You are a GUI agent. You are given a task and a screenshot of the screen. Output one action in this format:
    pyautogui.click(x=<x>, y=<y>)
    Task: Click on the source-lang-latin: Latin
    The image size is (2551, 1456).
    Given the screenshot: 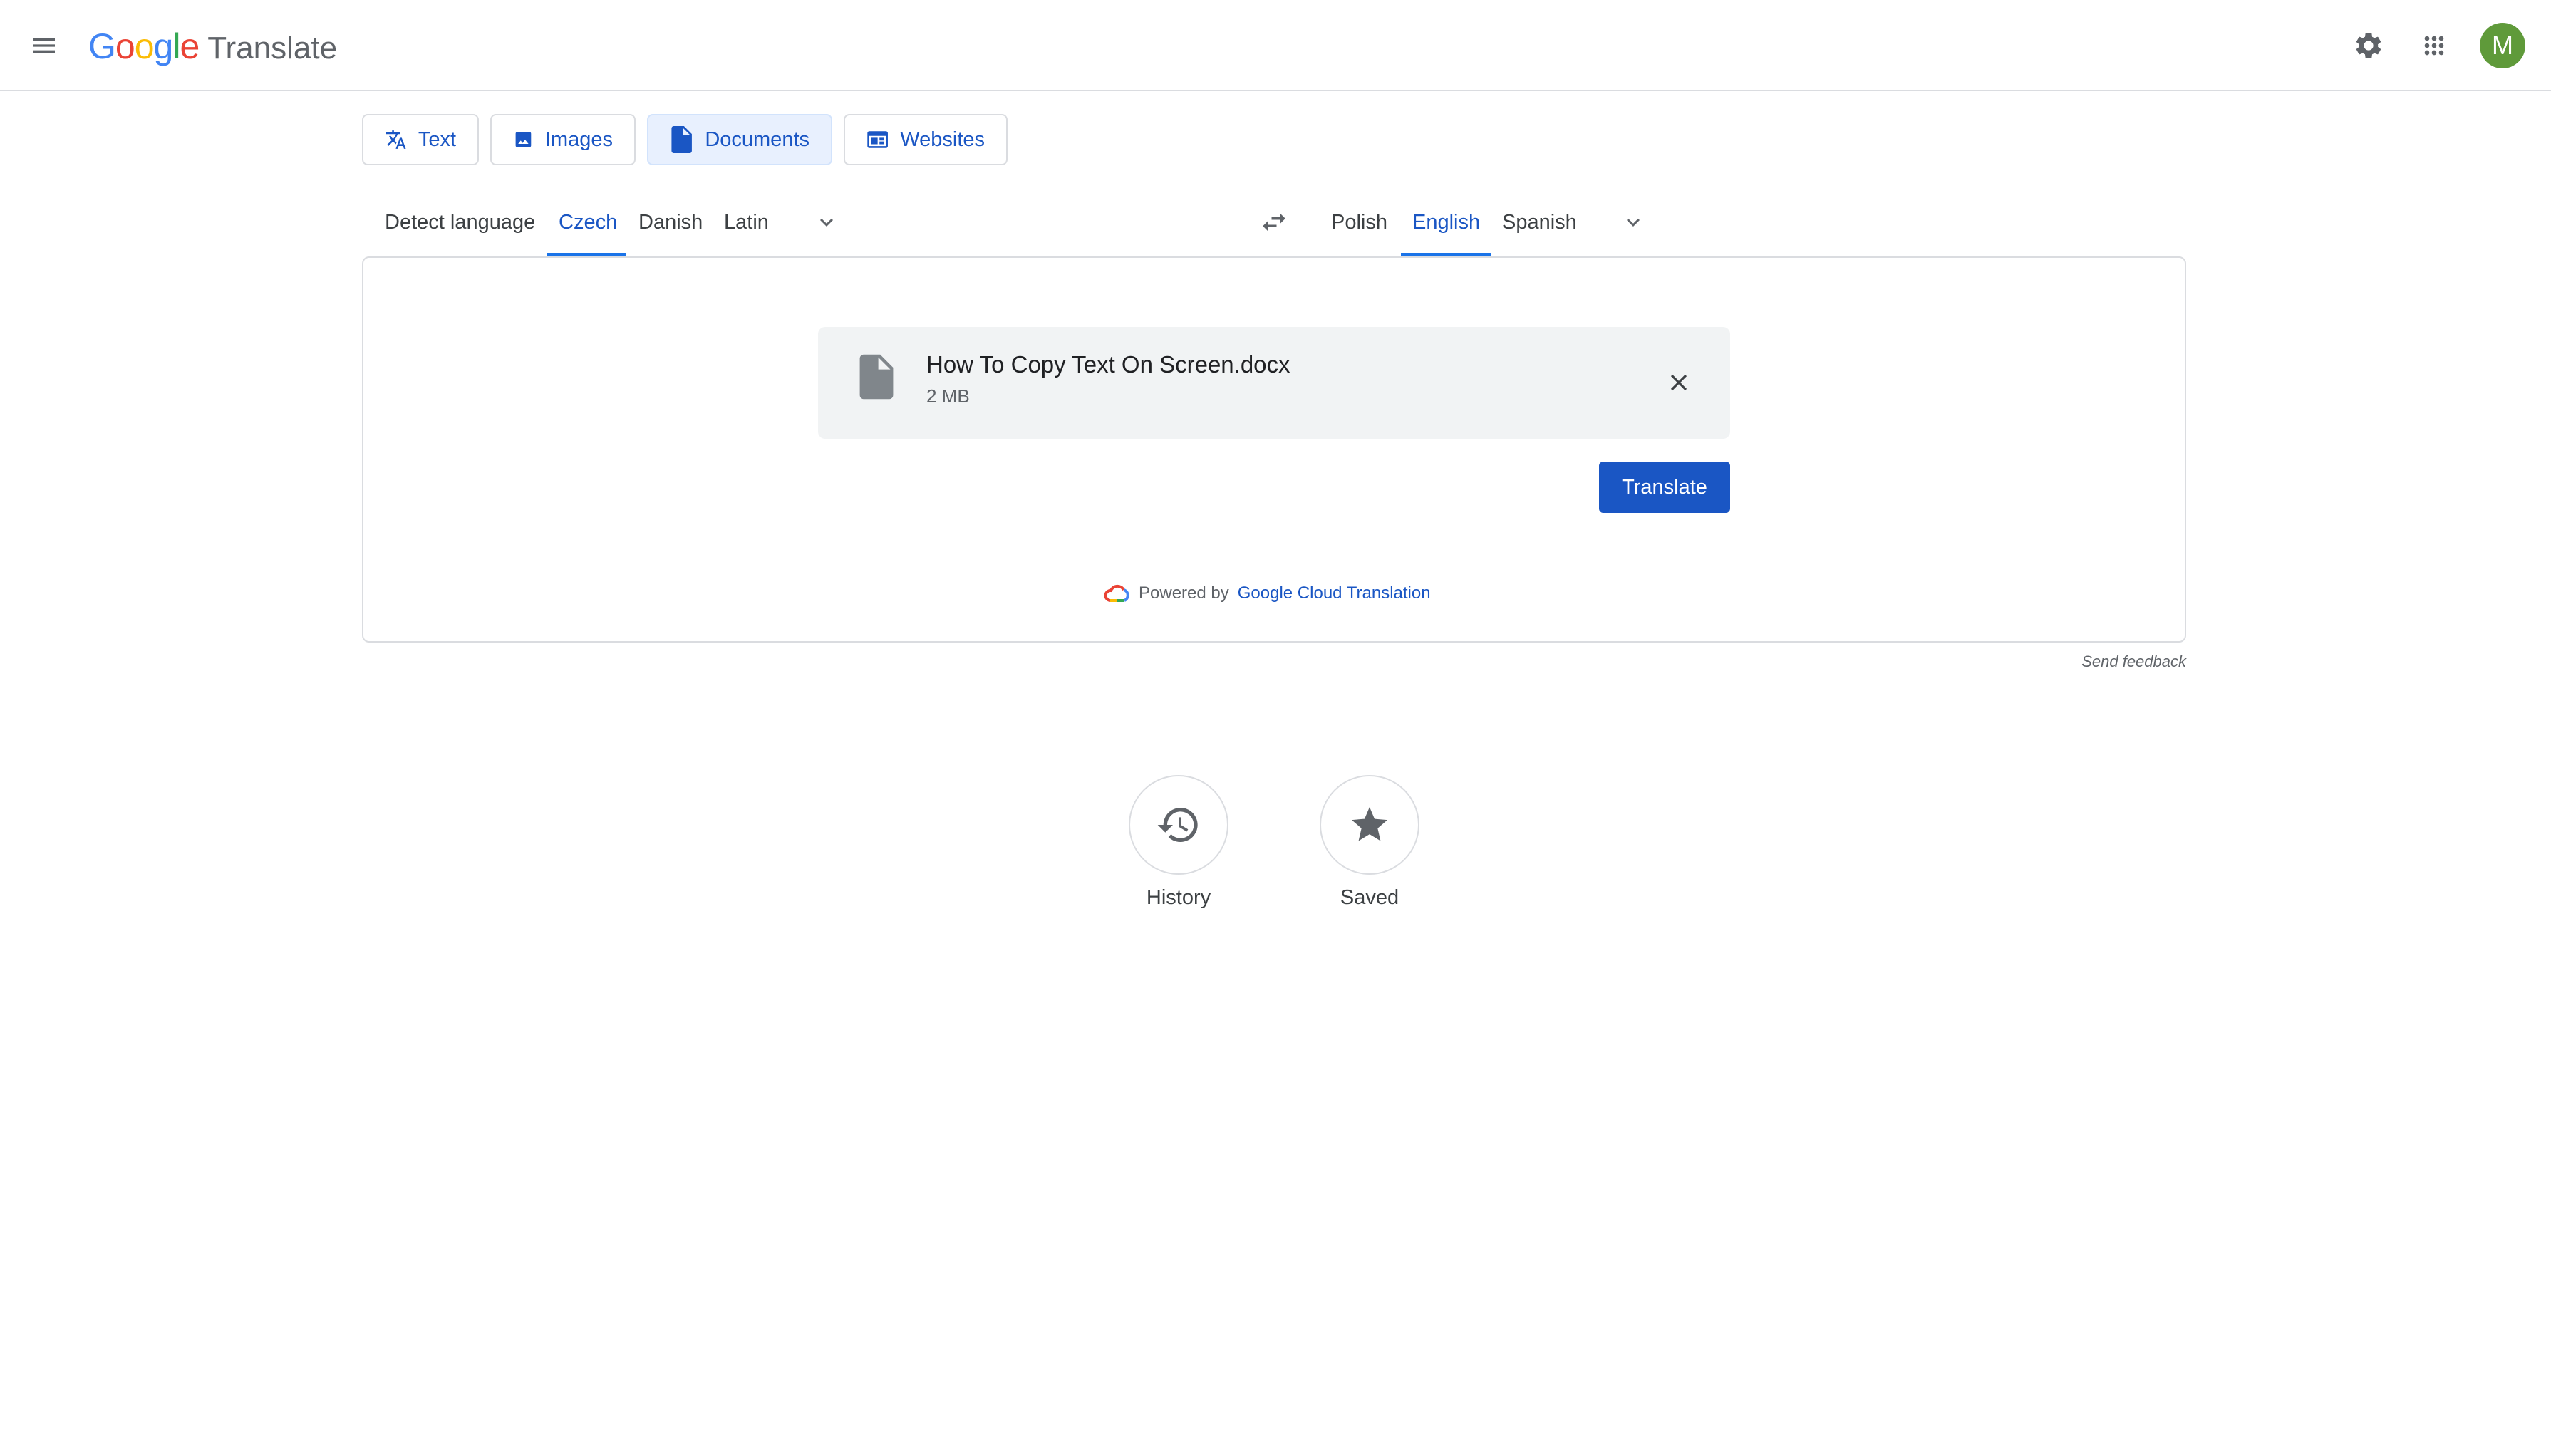 What is the action you would take?
    pyautogui.click(x=746, y=222)
    